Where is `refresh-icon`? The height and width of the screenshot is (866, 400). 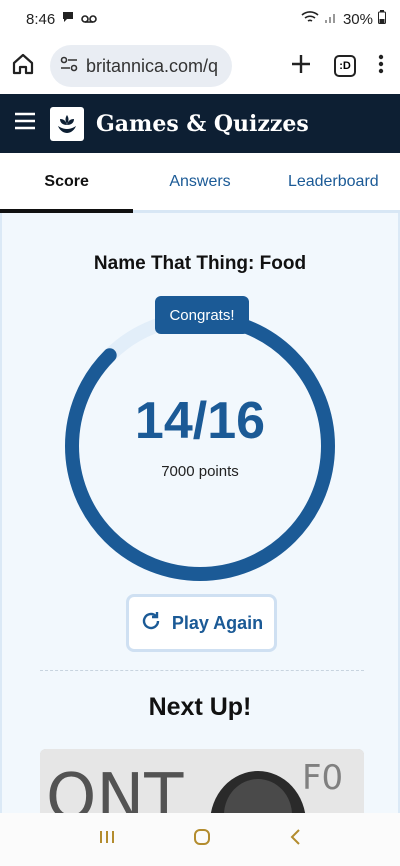
refresh-icon is located at coordinates (151, 623).